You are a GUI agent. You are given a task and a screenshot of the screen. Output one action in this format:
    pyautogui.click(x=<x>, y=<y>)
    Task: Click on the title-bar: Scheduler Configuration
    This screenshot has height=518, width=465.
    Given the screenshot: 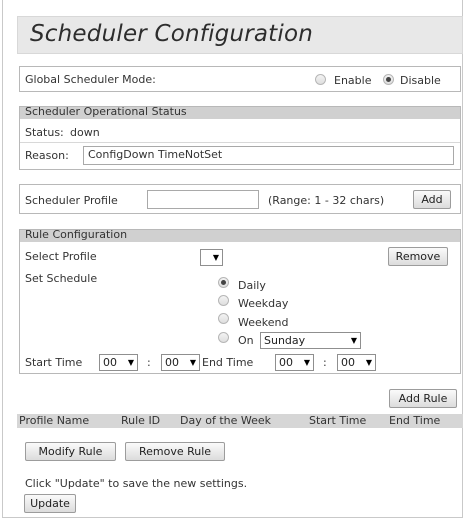 What is the action you would take?
    pyautogui.click(x=240, y=35)
    